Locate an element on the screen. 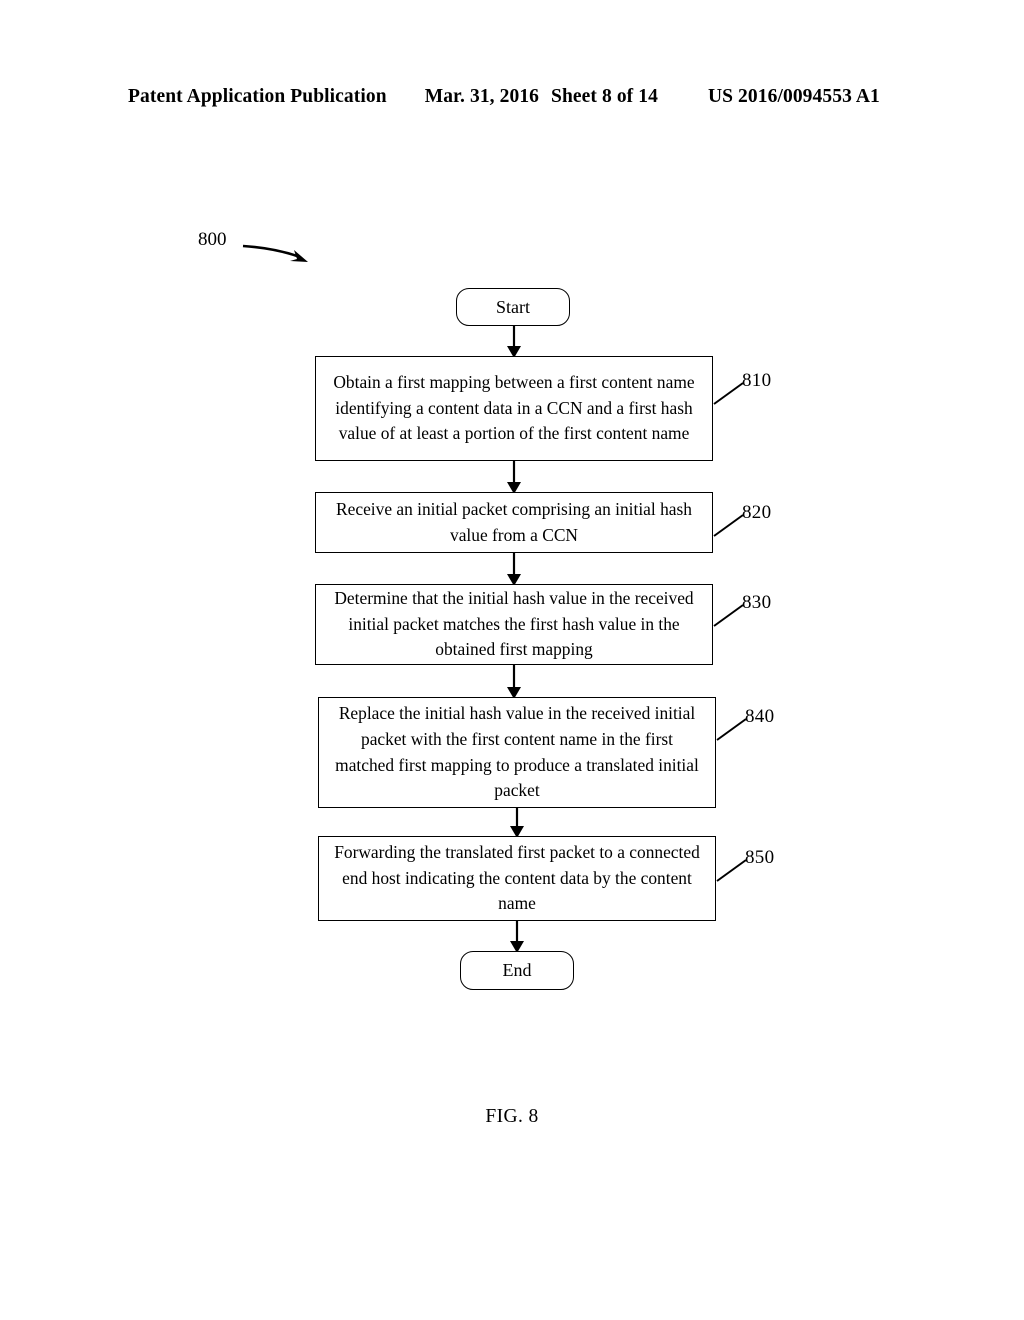 The height and width of the screenshot is (1320, 1024). flow-node-end-label: End is located at coordinates (517, 970).